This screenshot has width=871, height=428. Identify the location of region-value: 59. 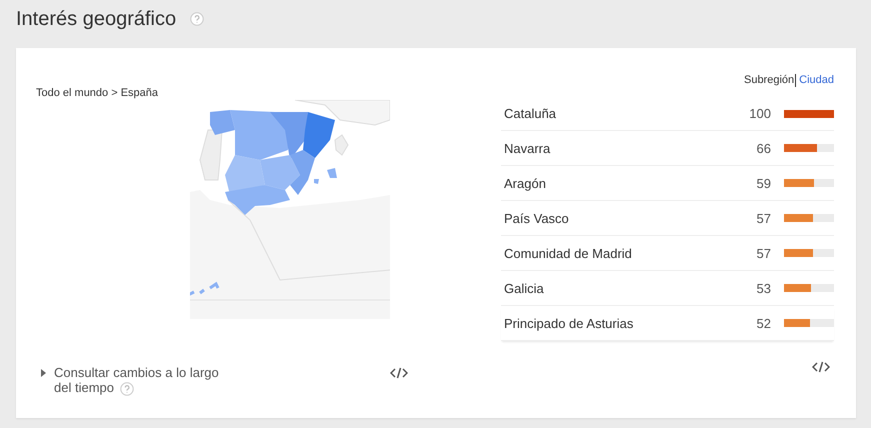
(763, 183).